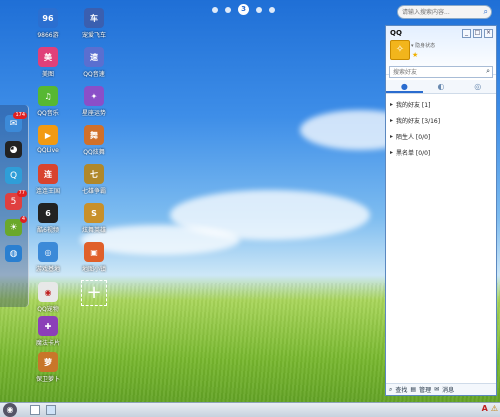  I want to click on desktop-app: ◎ 游戏基地, so click(48, 257).